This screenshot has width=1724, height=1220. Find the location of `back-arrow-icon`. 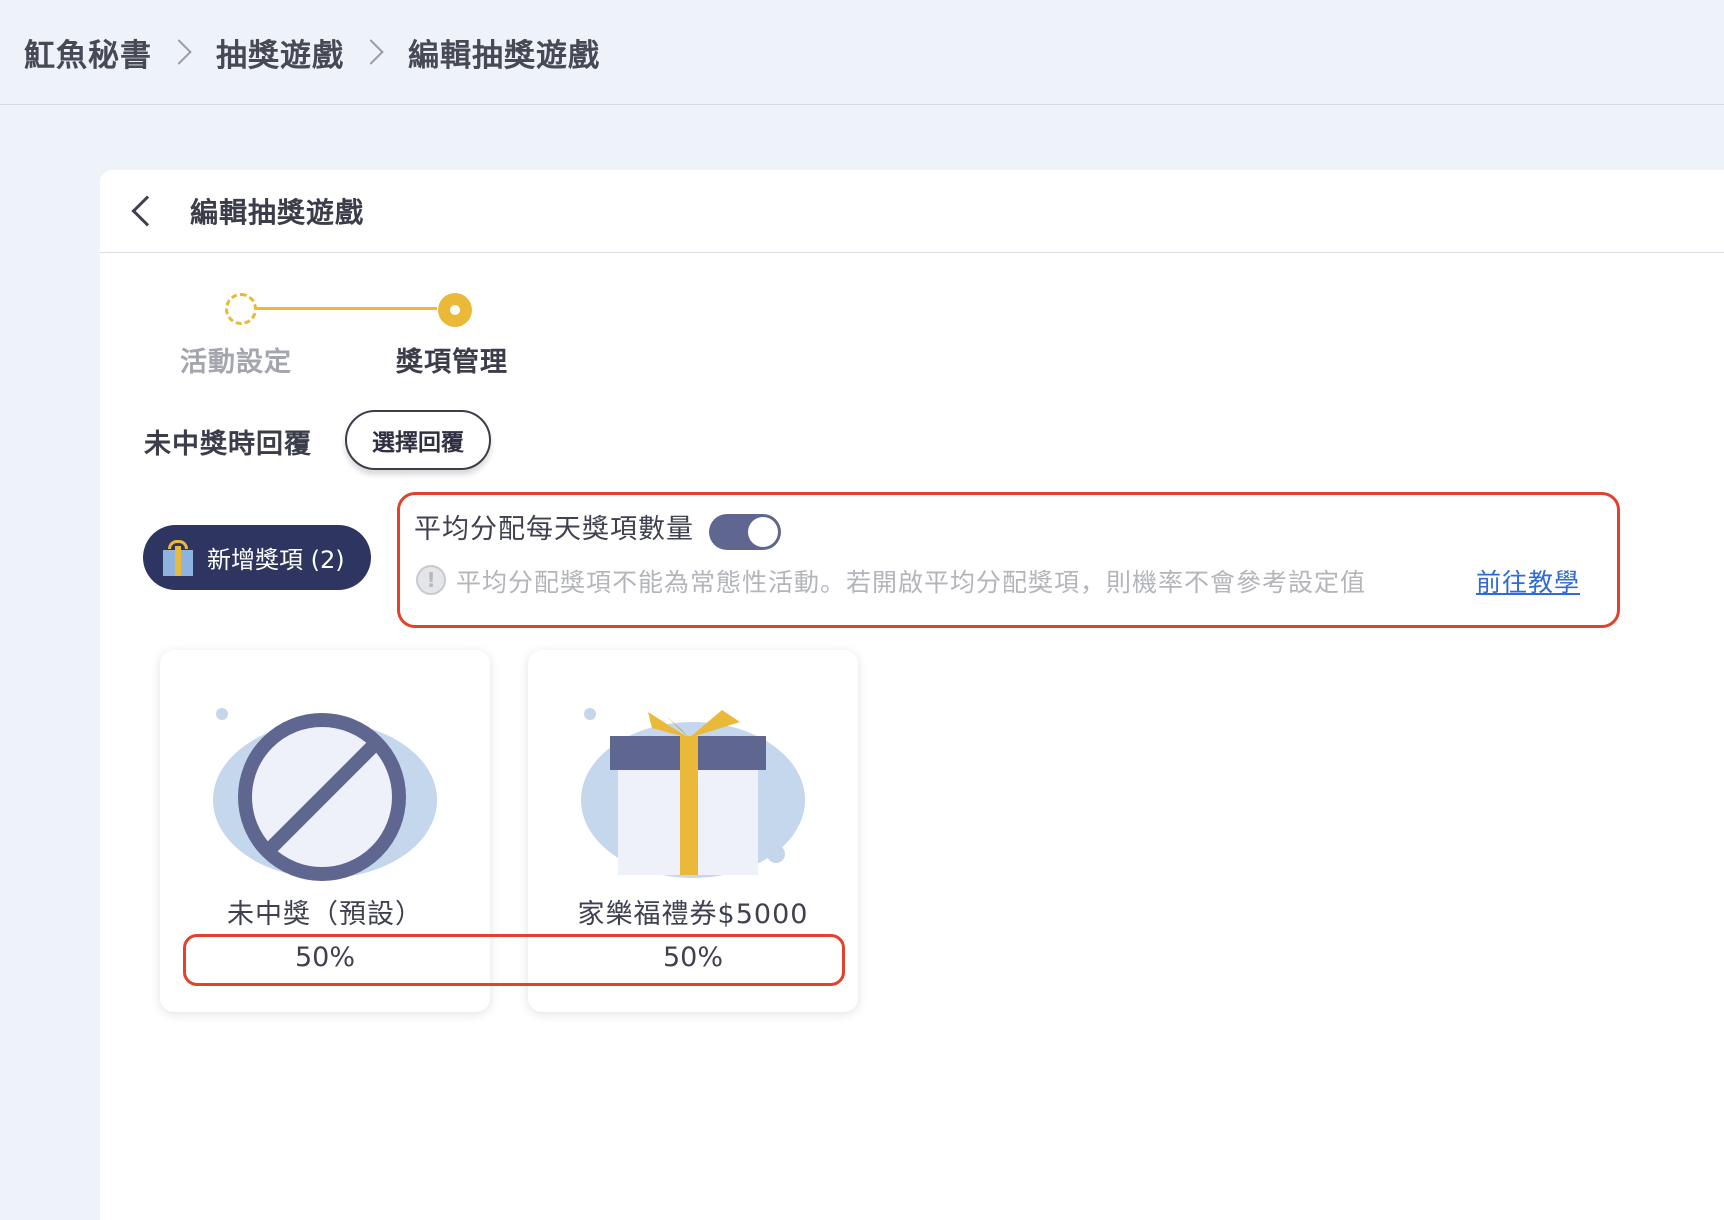

back-arrow-icon is located at coordinates (147, 211).